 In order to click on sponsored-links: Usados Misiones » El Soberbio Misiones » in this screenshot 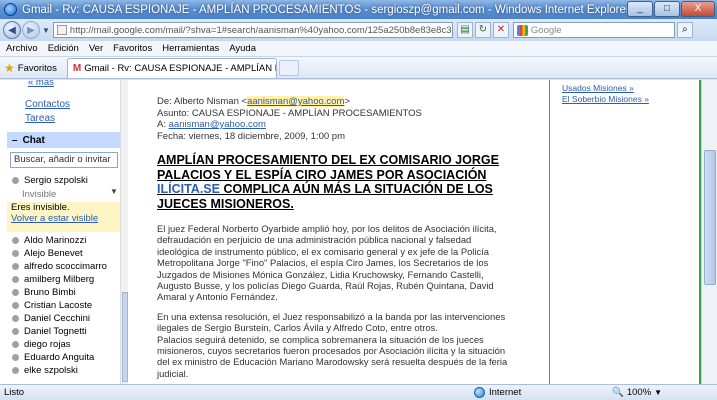, I will do `click(599, 93)`.